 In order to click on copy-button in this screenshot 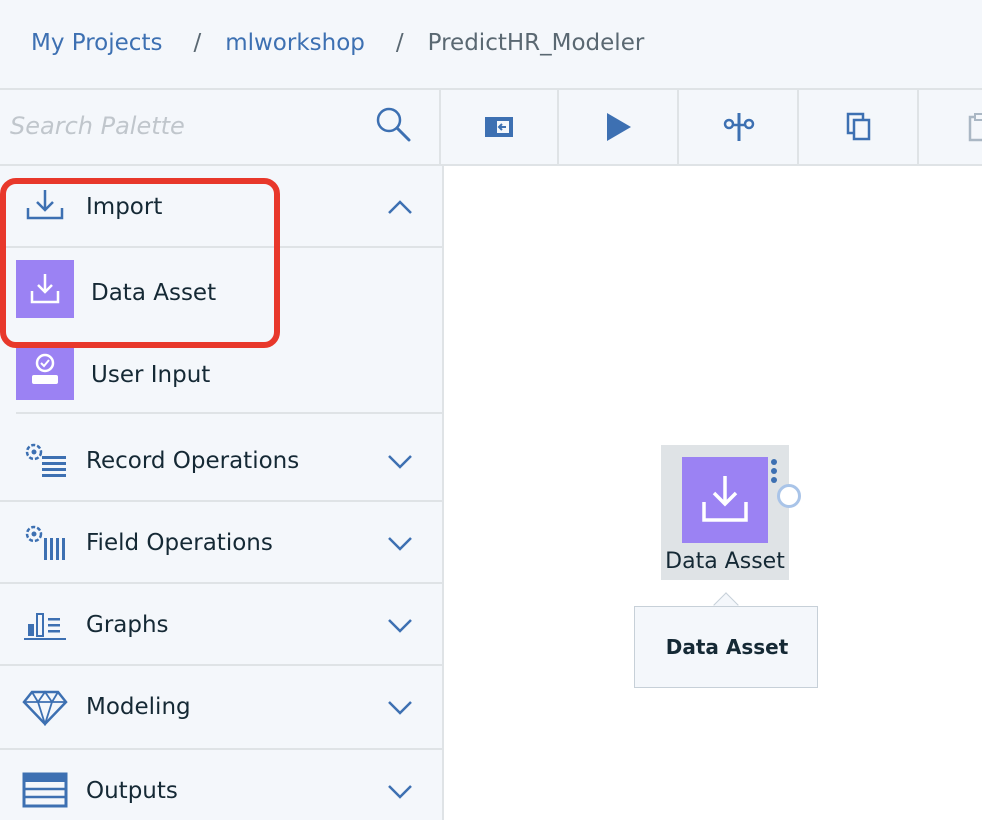, I will do `click(860, 127)`.